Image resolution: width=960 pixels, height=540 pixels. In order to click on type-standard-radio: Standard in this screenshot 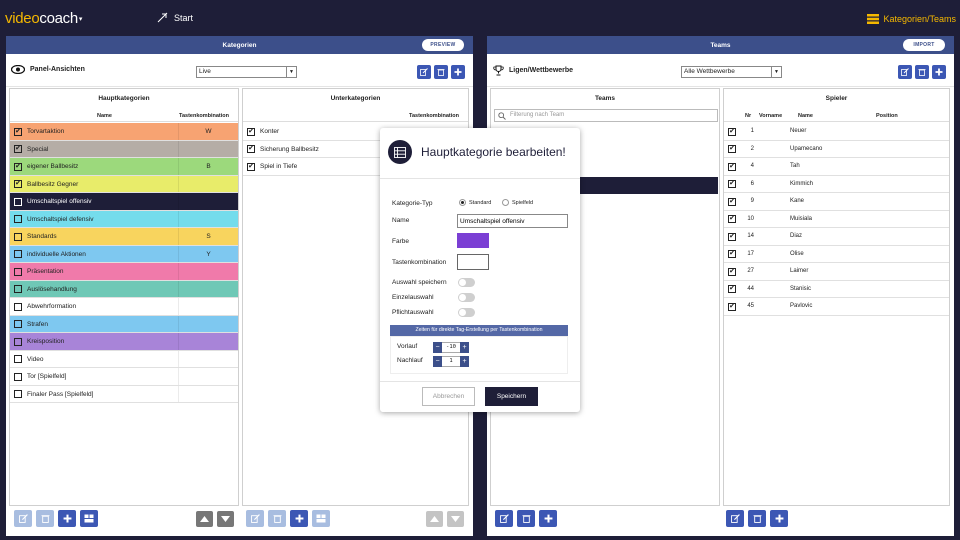, I will do `click(475, 202)`.